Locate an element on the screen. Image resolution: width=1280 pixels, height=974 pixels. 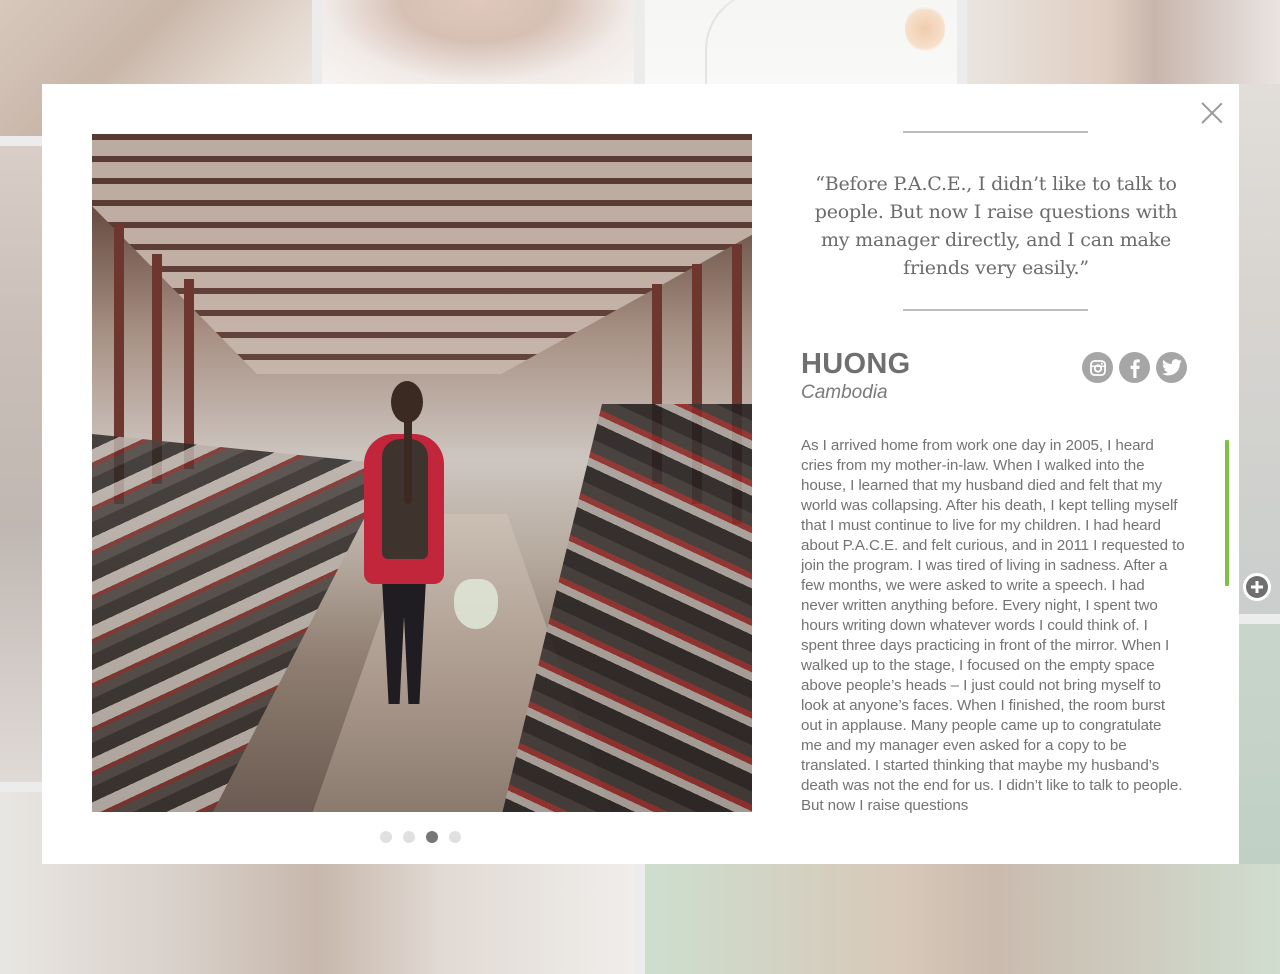
expand-plus-button is located at coordinates (1257, 587).